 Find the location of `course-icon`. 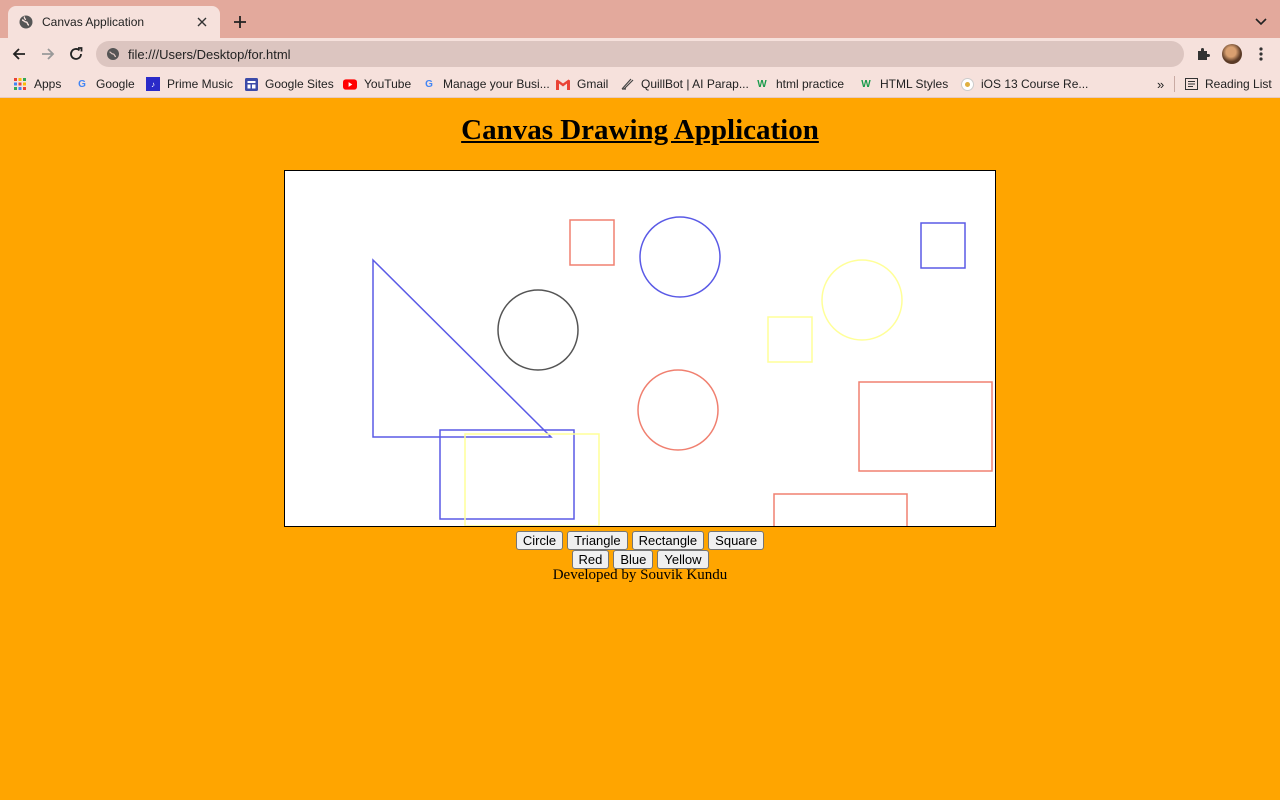

course-icon is located at coordinates (967, 84).